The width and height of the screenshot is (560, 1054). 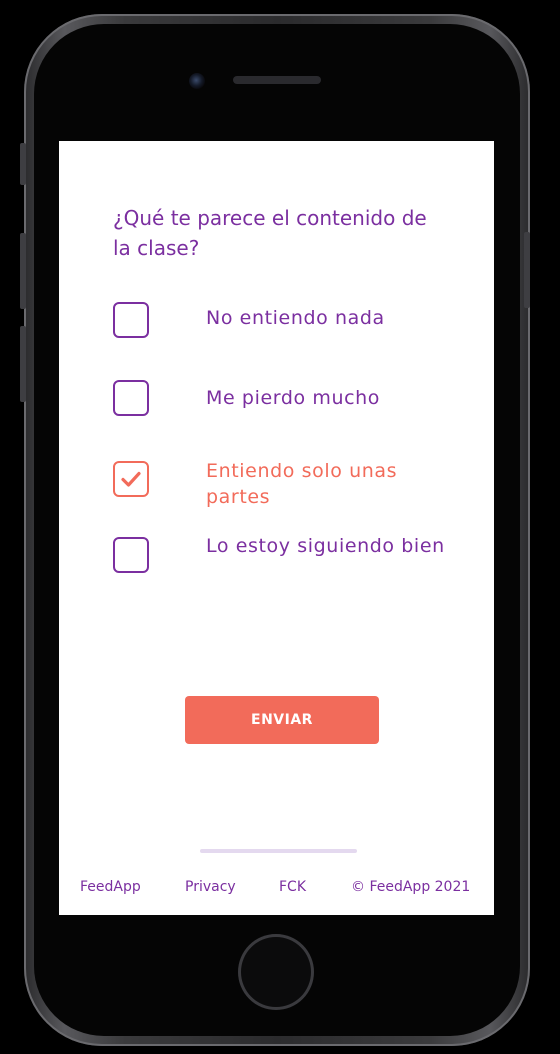 I want to click on option-entiendo-solo-unas-partes: Entiendo solo unas partes, so click(x=283, y=490).